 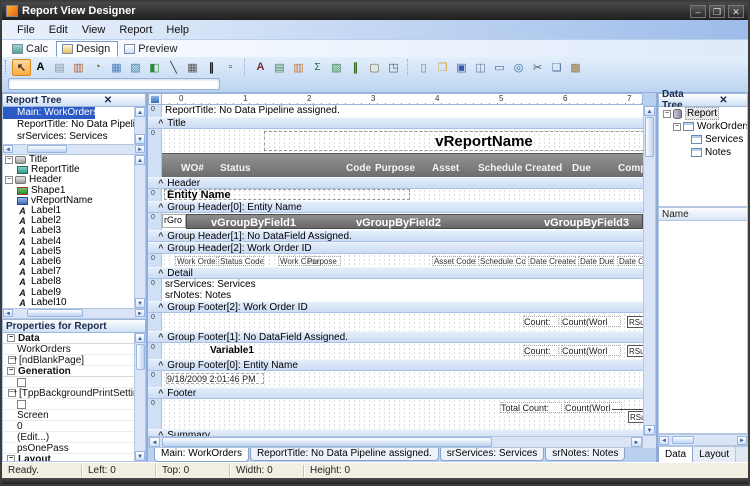 What do you see at coordinates (196, 261) in the screenshot?
I see `dbtext-field: Work Order` at bounding box center [196, 261].